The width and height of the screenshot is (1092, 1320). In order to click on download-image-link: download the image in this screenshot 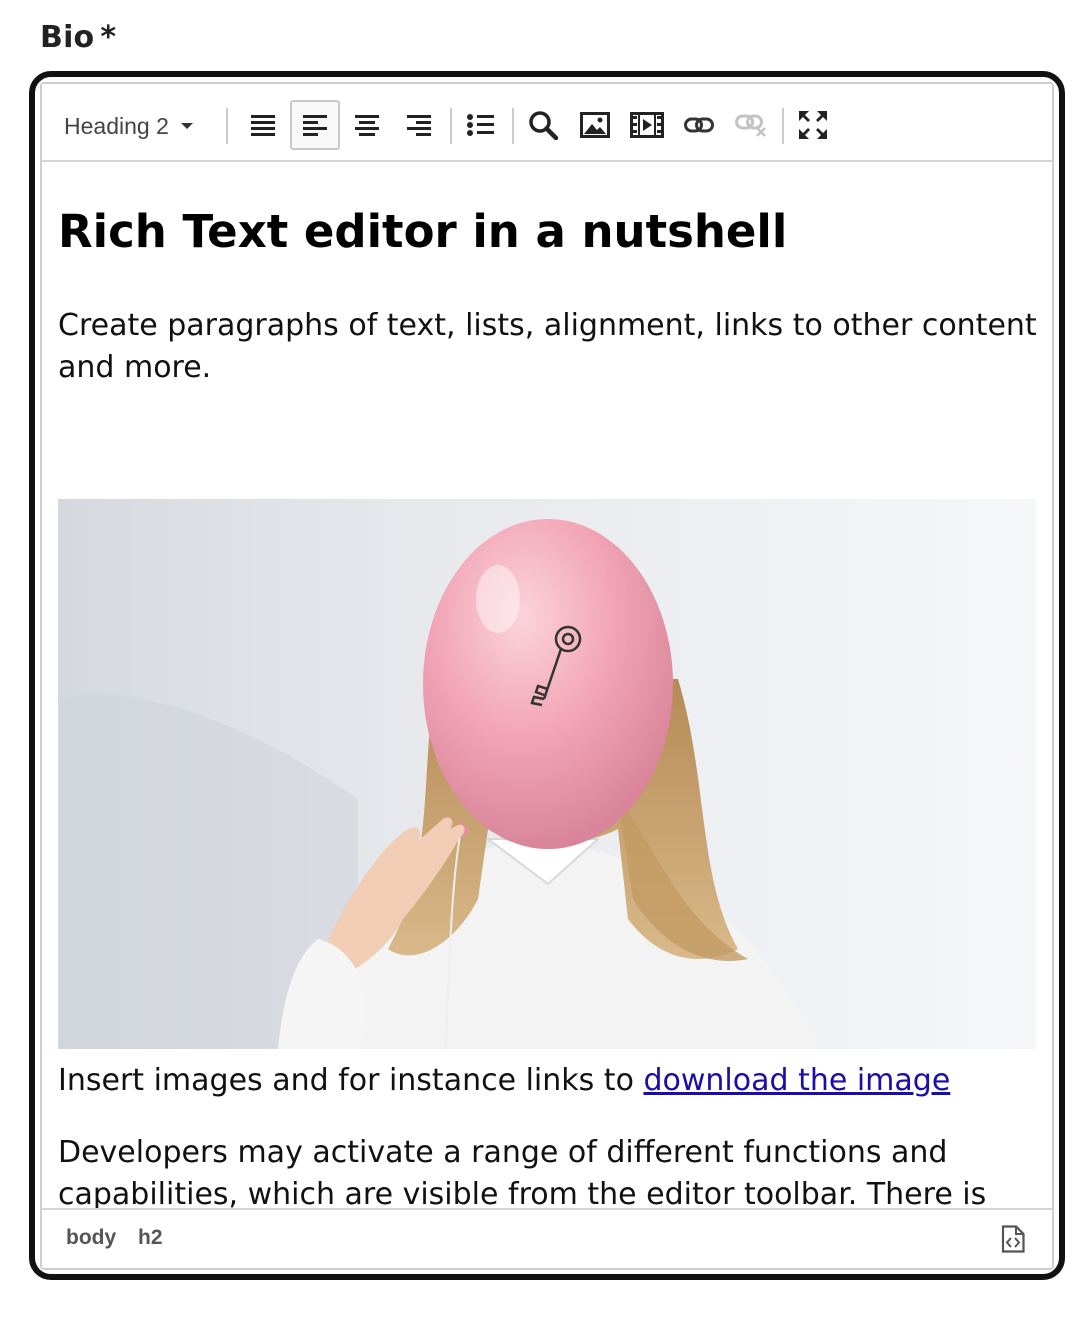, I will do `click(796, 1080)`.